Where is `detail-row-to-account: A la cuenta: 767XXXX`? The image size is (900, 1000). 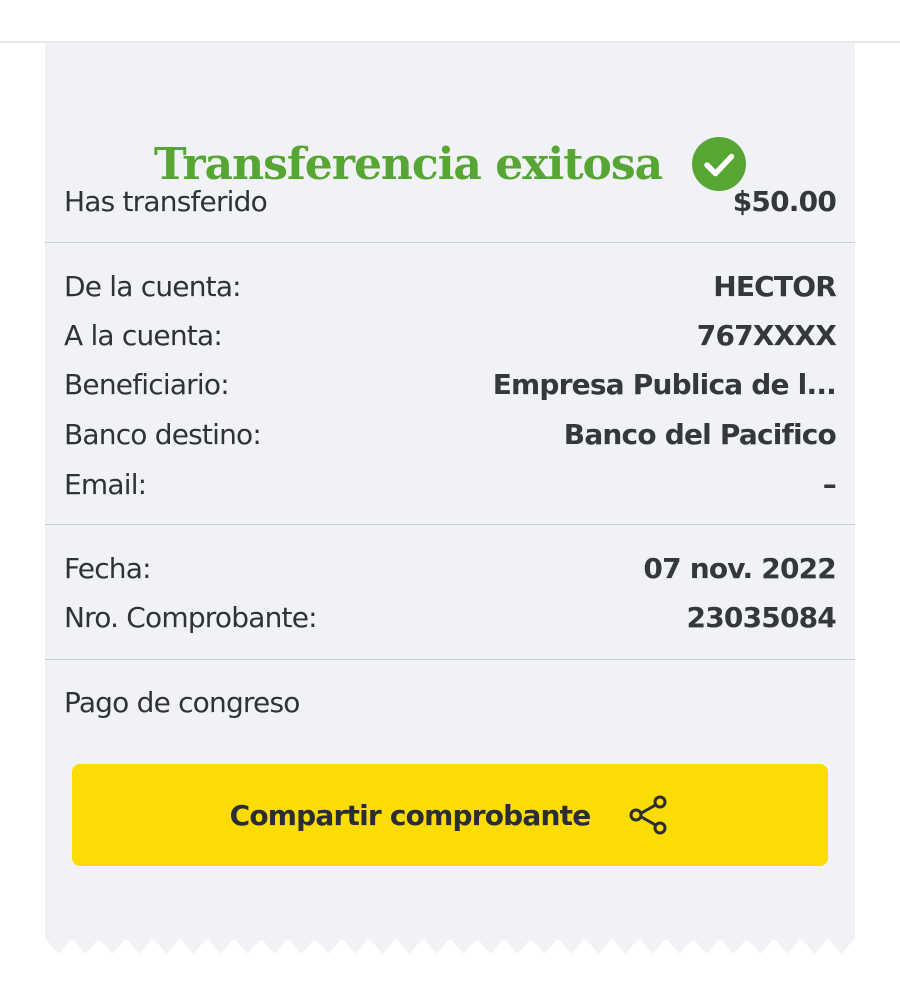
detail-row-to-account: A la cuenta: 767XXXX is located at coordinates (450, 335).